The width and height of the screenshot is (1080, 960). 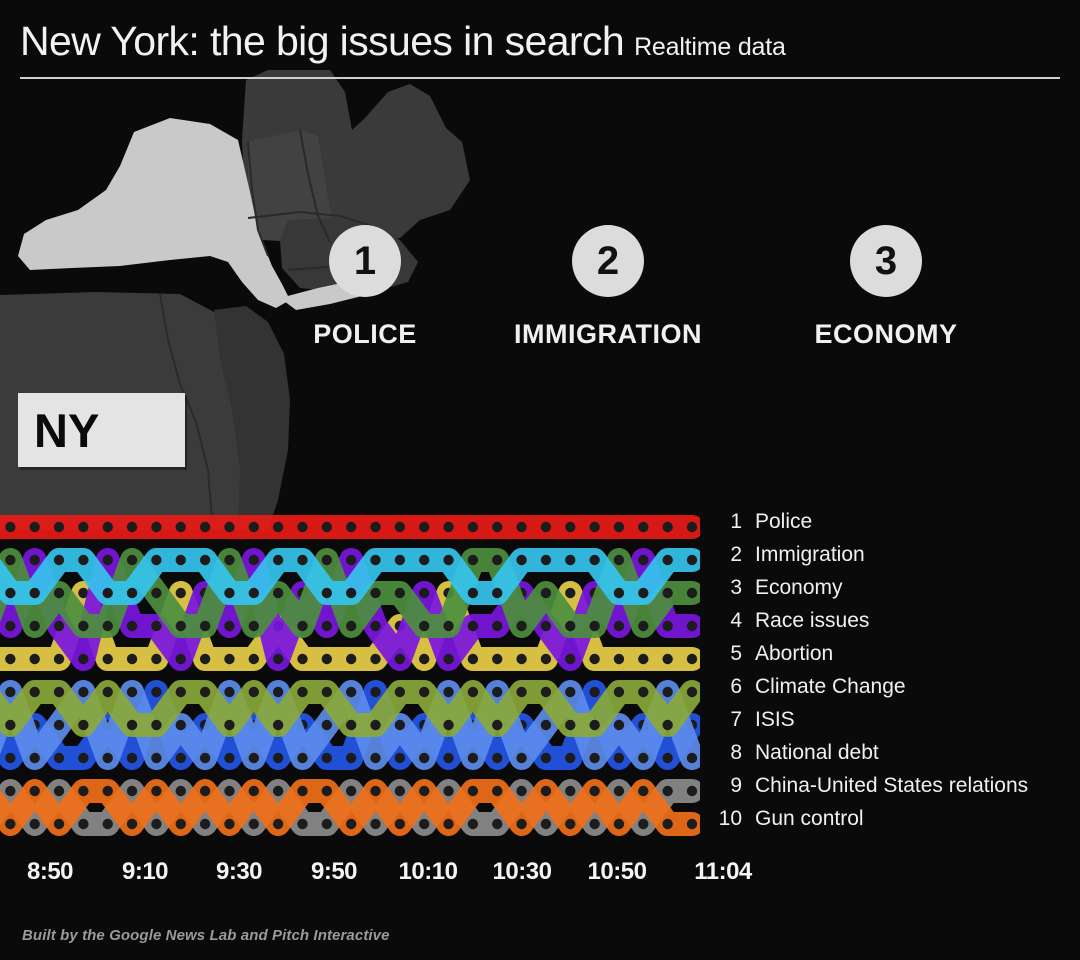 What do you see at coordinates (753, 719) in the screenshot?
I see `legend-row: 7 ISIS` at bounding box center [753, 719].